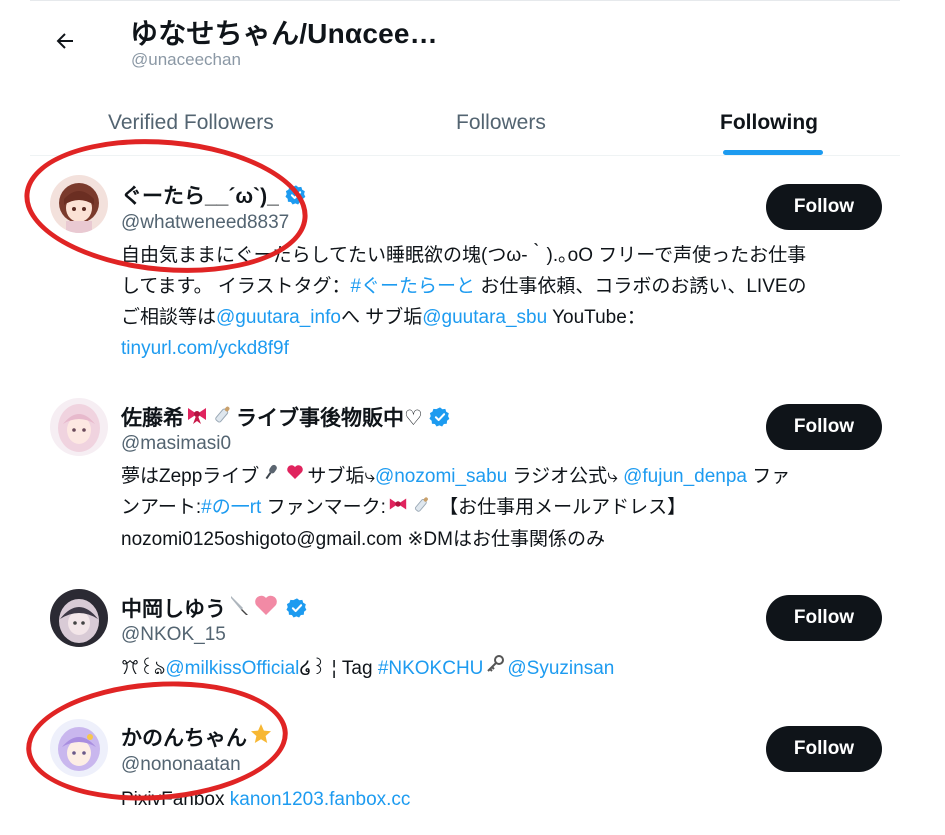 The width and height of the screenshot is (945, 835). I want to click on active-tab-indicator, so click(773, 152).